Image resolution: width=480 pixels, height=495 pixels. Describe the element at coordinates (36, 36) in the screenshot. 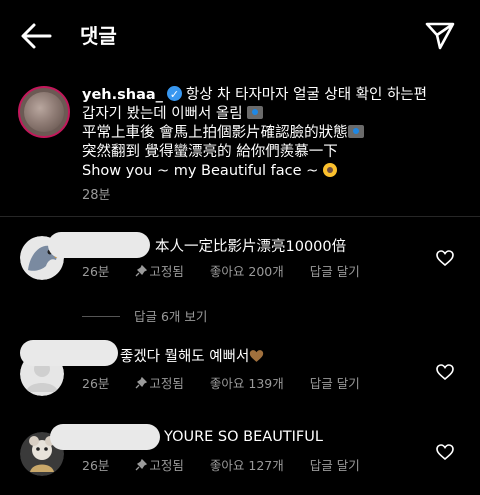

I see `back-arrow-icon` at that location.